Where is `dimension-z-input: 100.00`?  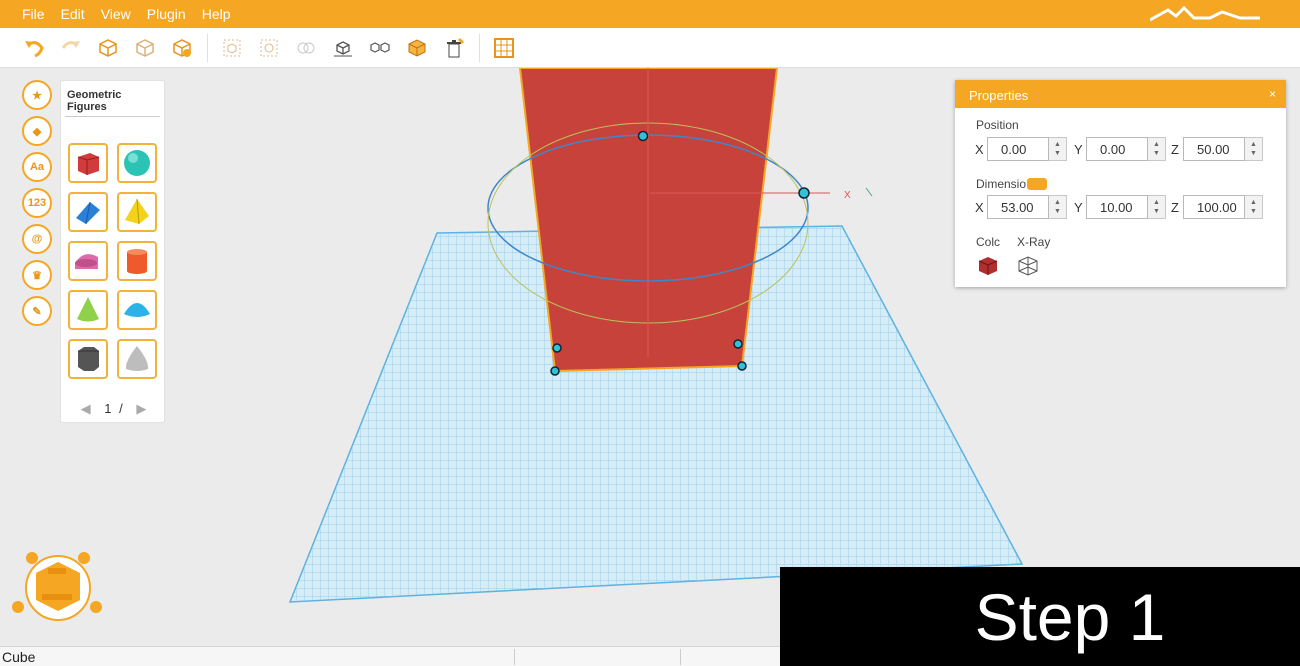
dimension-z-input: 100.00 is located at coordinates (1214, 207).